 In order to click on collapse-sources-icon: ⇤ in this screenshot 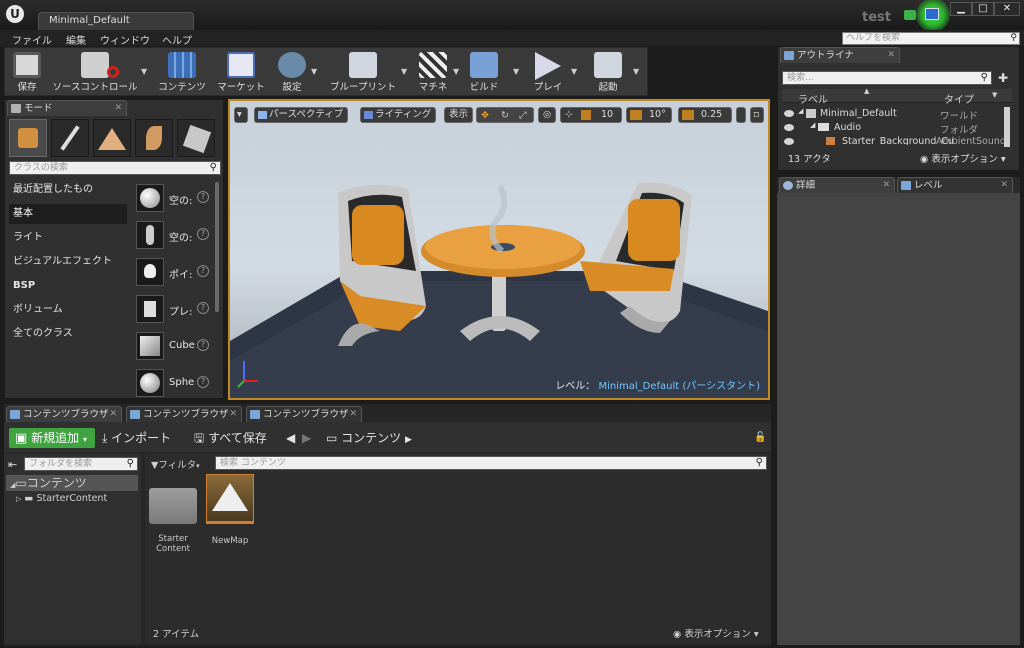, I will do `click(12, 464)`.